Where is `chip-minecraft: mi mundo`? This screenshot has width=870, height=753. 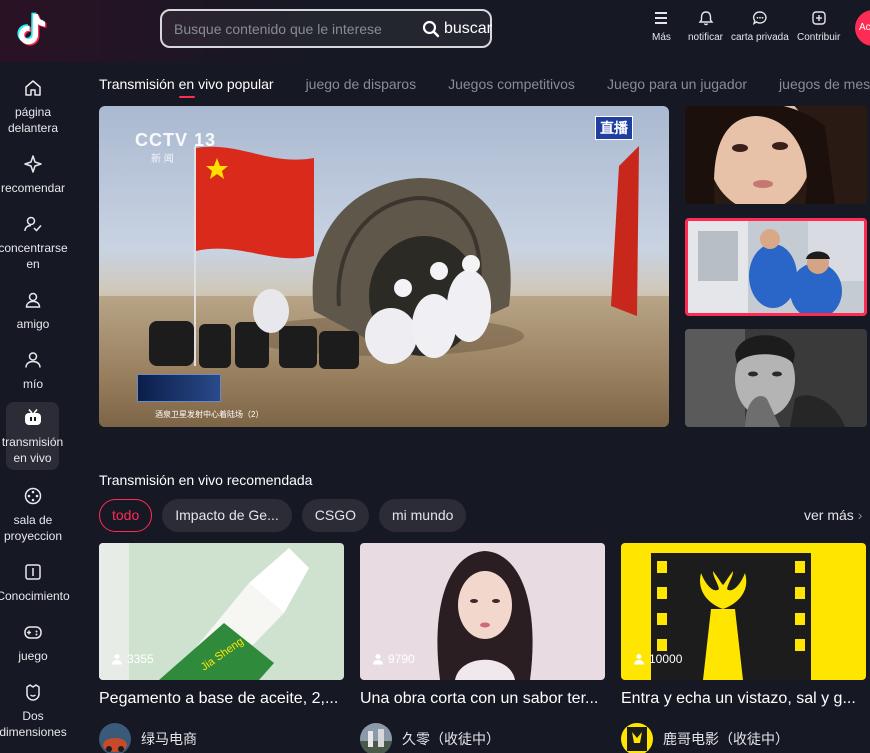 chip-minecraft: mi mundo is located at coordinates (422, 515).